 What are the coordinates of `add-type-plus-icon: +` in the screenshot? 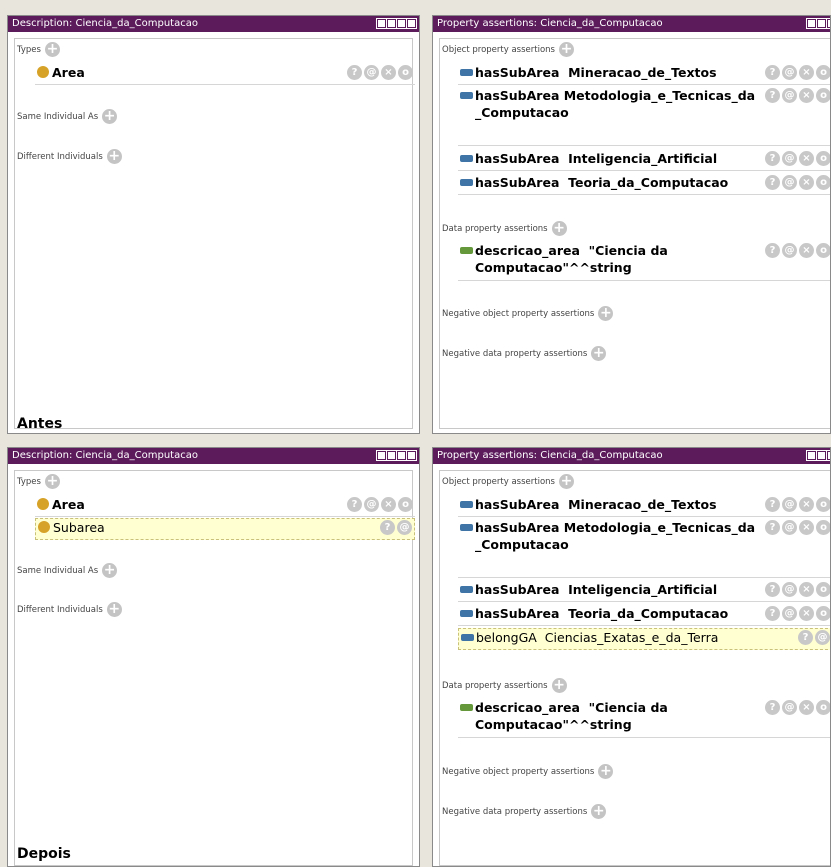 It's located at (52, 481).